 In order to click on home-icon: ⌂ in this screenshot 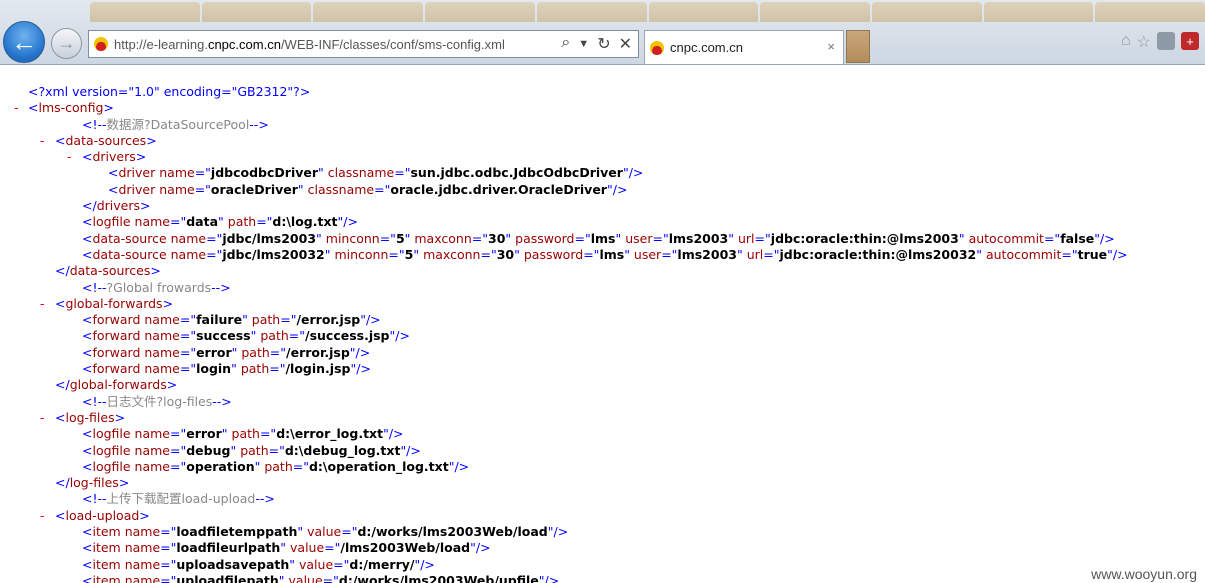, I will do `click(1126, 42)`.